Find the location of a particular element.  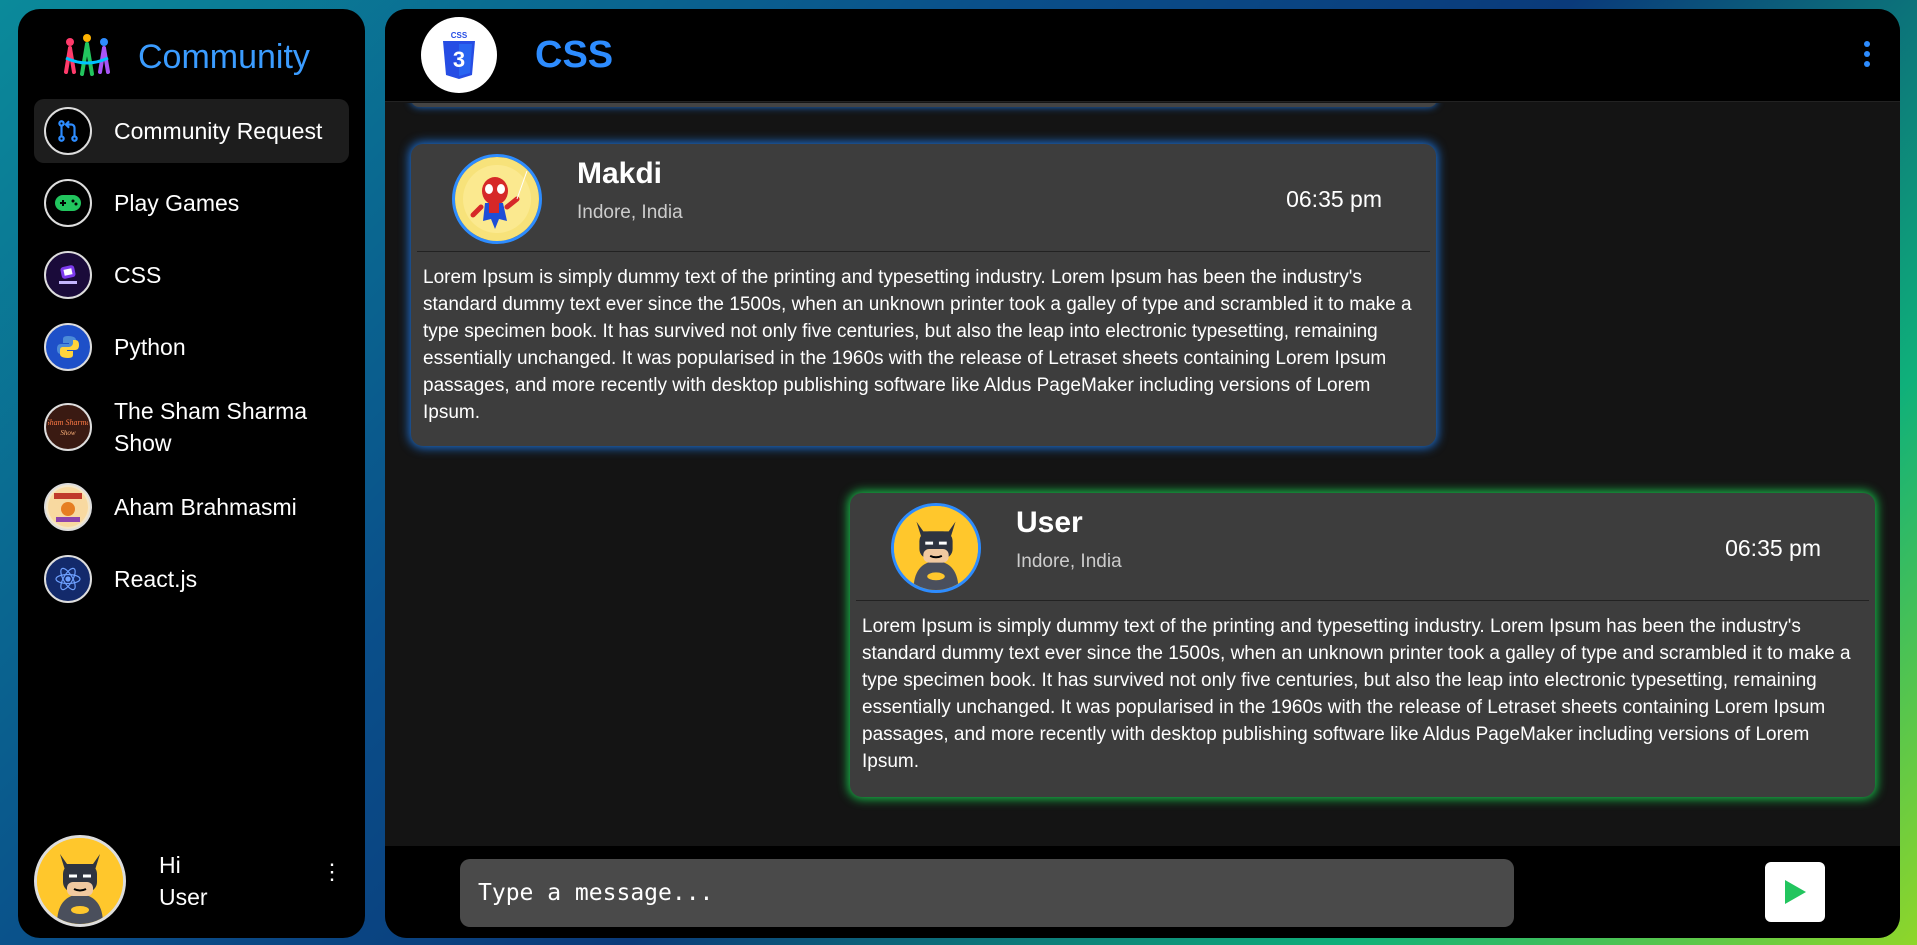

coding-logo-icon is located at coordinates (68, 275).